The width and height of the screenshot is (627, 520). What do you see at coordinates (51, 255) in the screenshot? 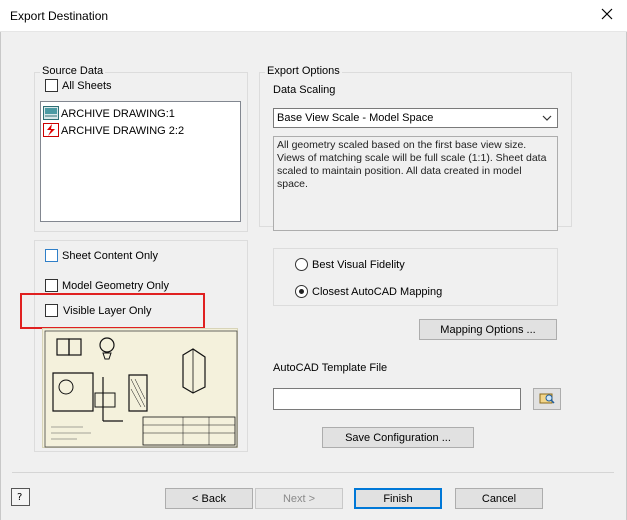
I see `sheet-content-only-checkbox-box` at bounding box center [51, 255].